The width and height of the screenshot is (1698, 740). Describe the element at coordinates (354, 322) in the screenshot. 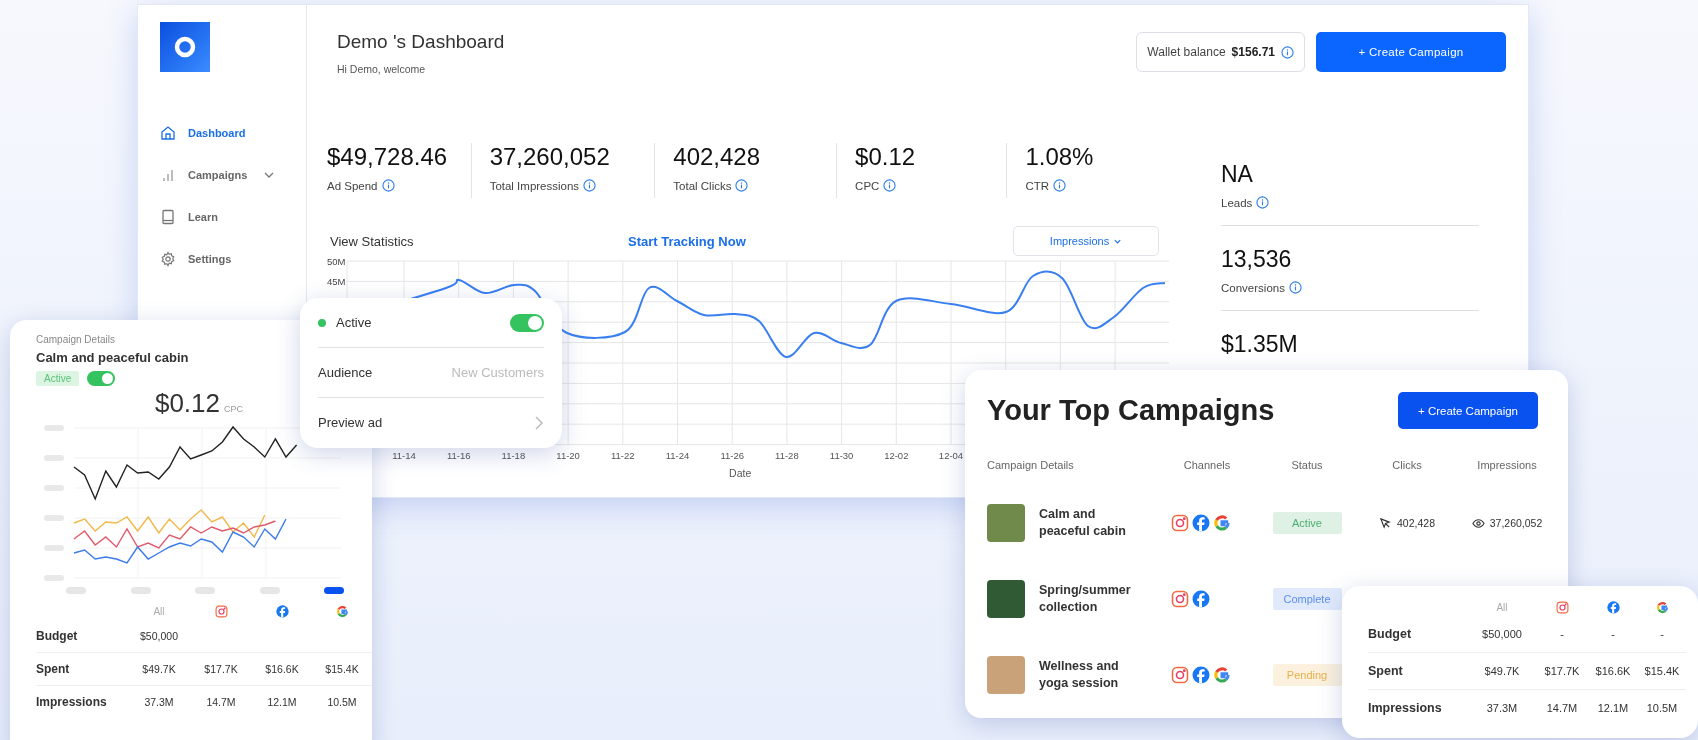

I see `status-label: Active` at that location.